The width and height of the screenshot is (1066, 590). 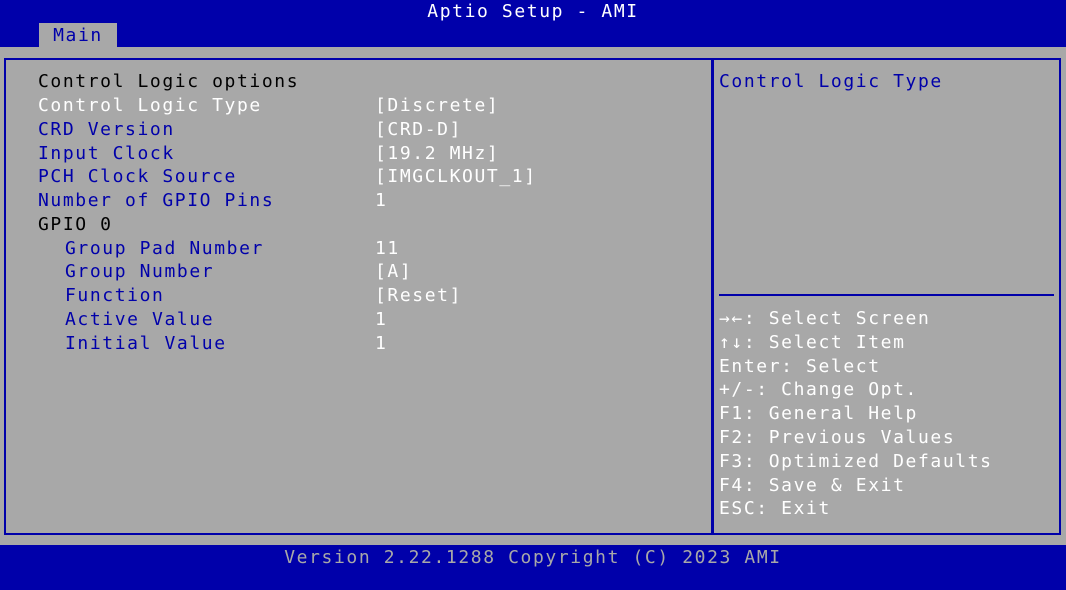 I want to click on setting-value-input-clock: [19.2 MHz], so click(x=437, y=154).